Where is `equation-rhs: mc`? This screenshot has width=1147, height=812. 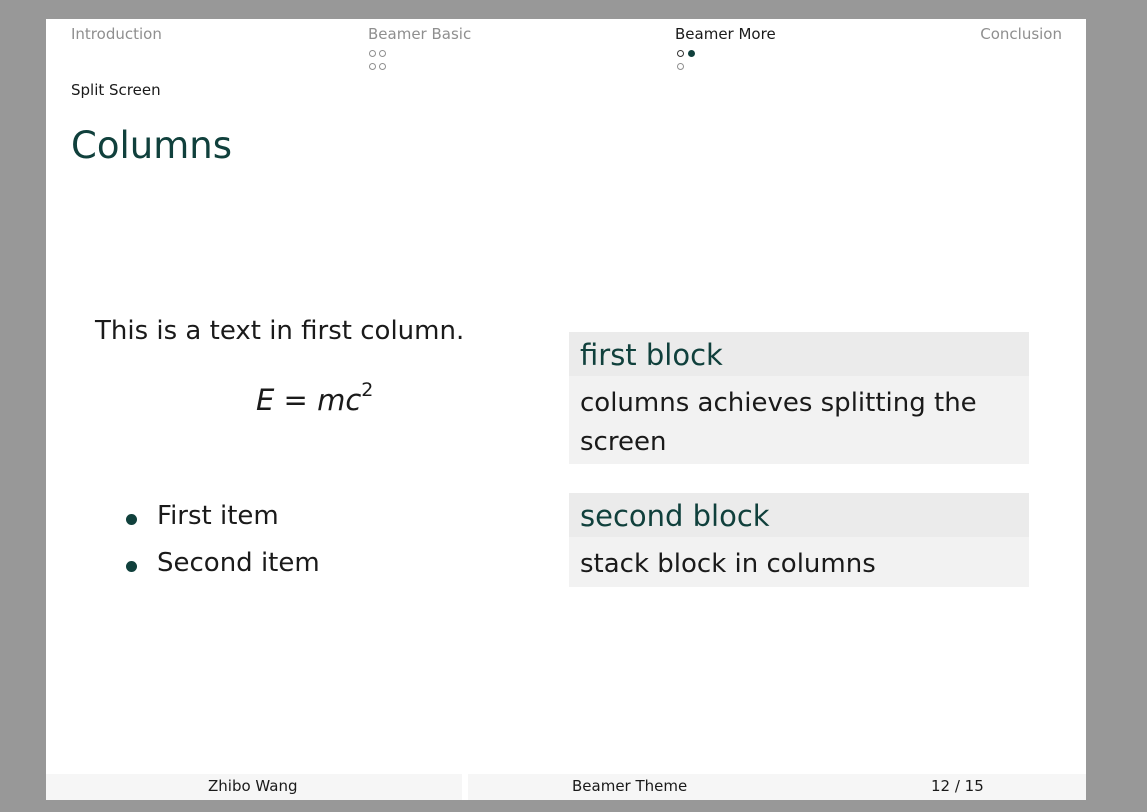 equation-rhs: mc is located at coordinates (339, 400).